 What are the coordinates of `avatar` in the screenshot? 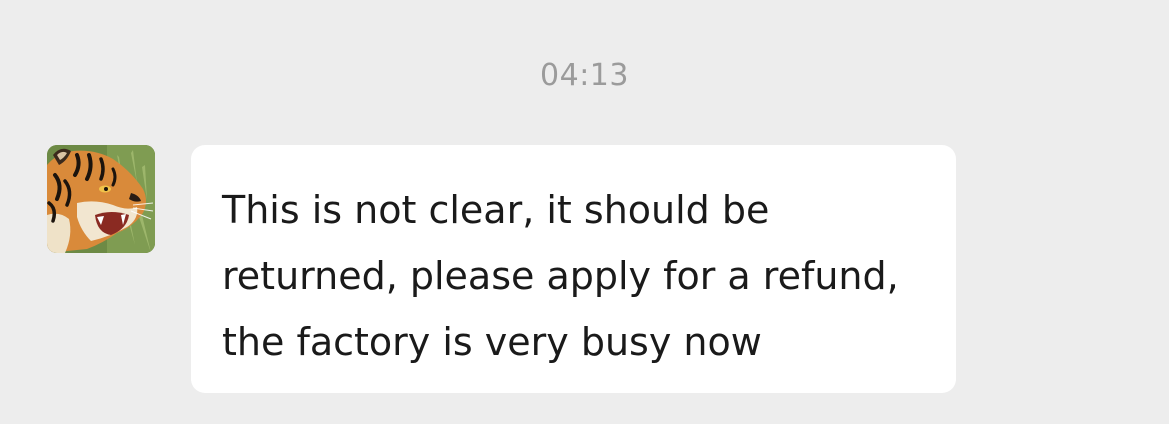 It's located at (101, 199).